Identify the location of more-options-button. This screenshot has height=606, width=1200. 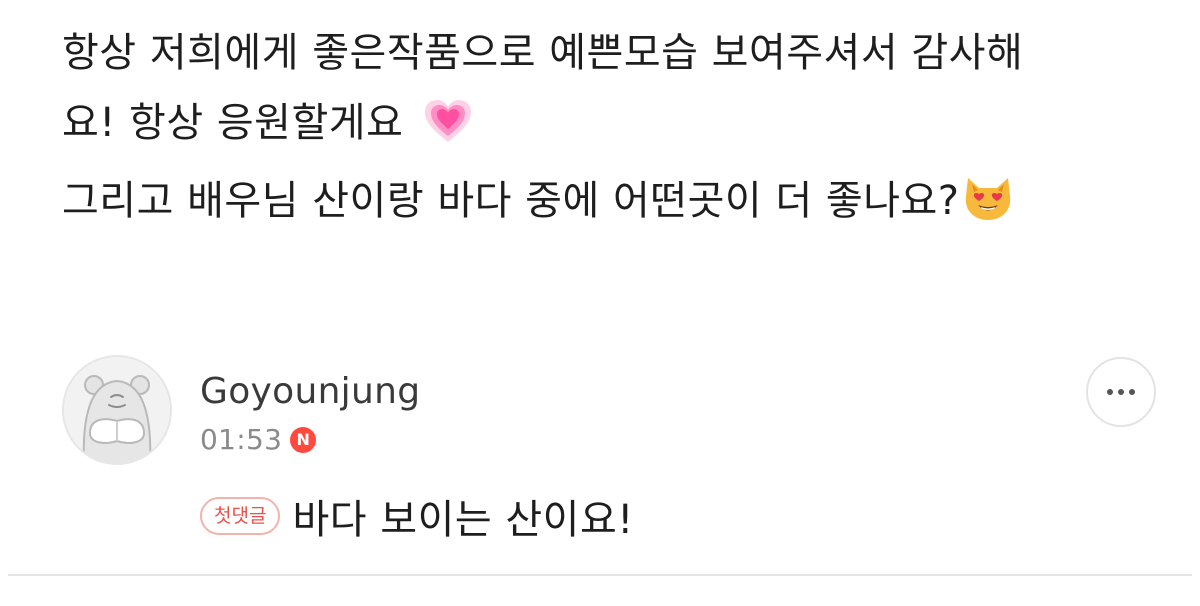
(1121, 392).